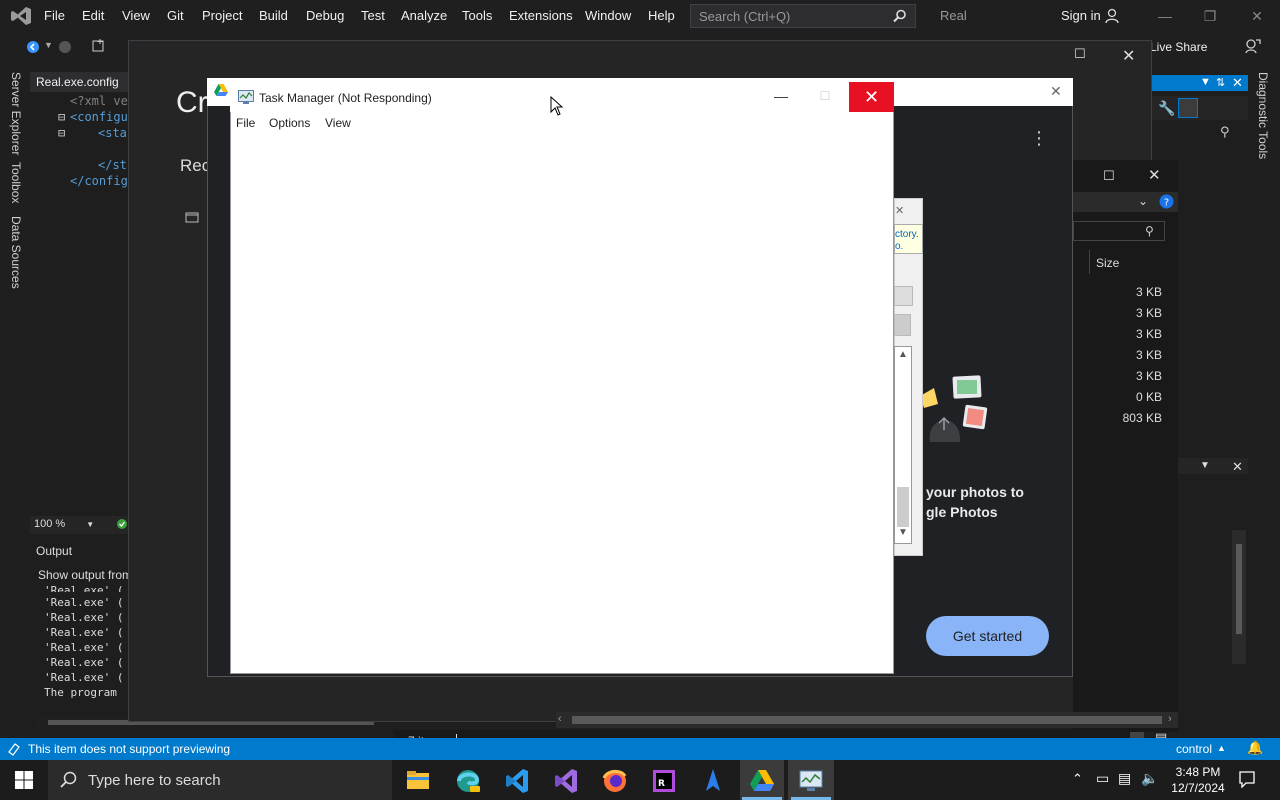 Image resolution: width=1280 pixels, height=800 pixels. Describe the element at coordinates (1178, 47) in the screenshot. I see `live-share-button: Live Share` at that location.